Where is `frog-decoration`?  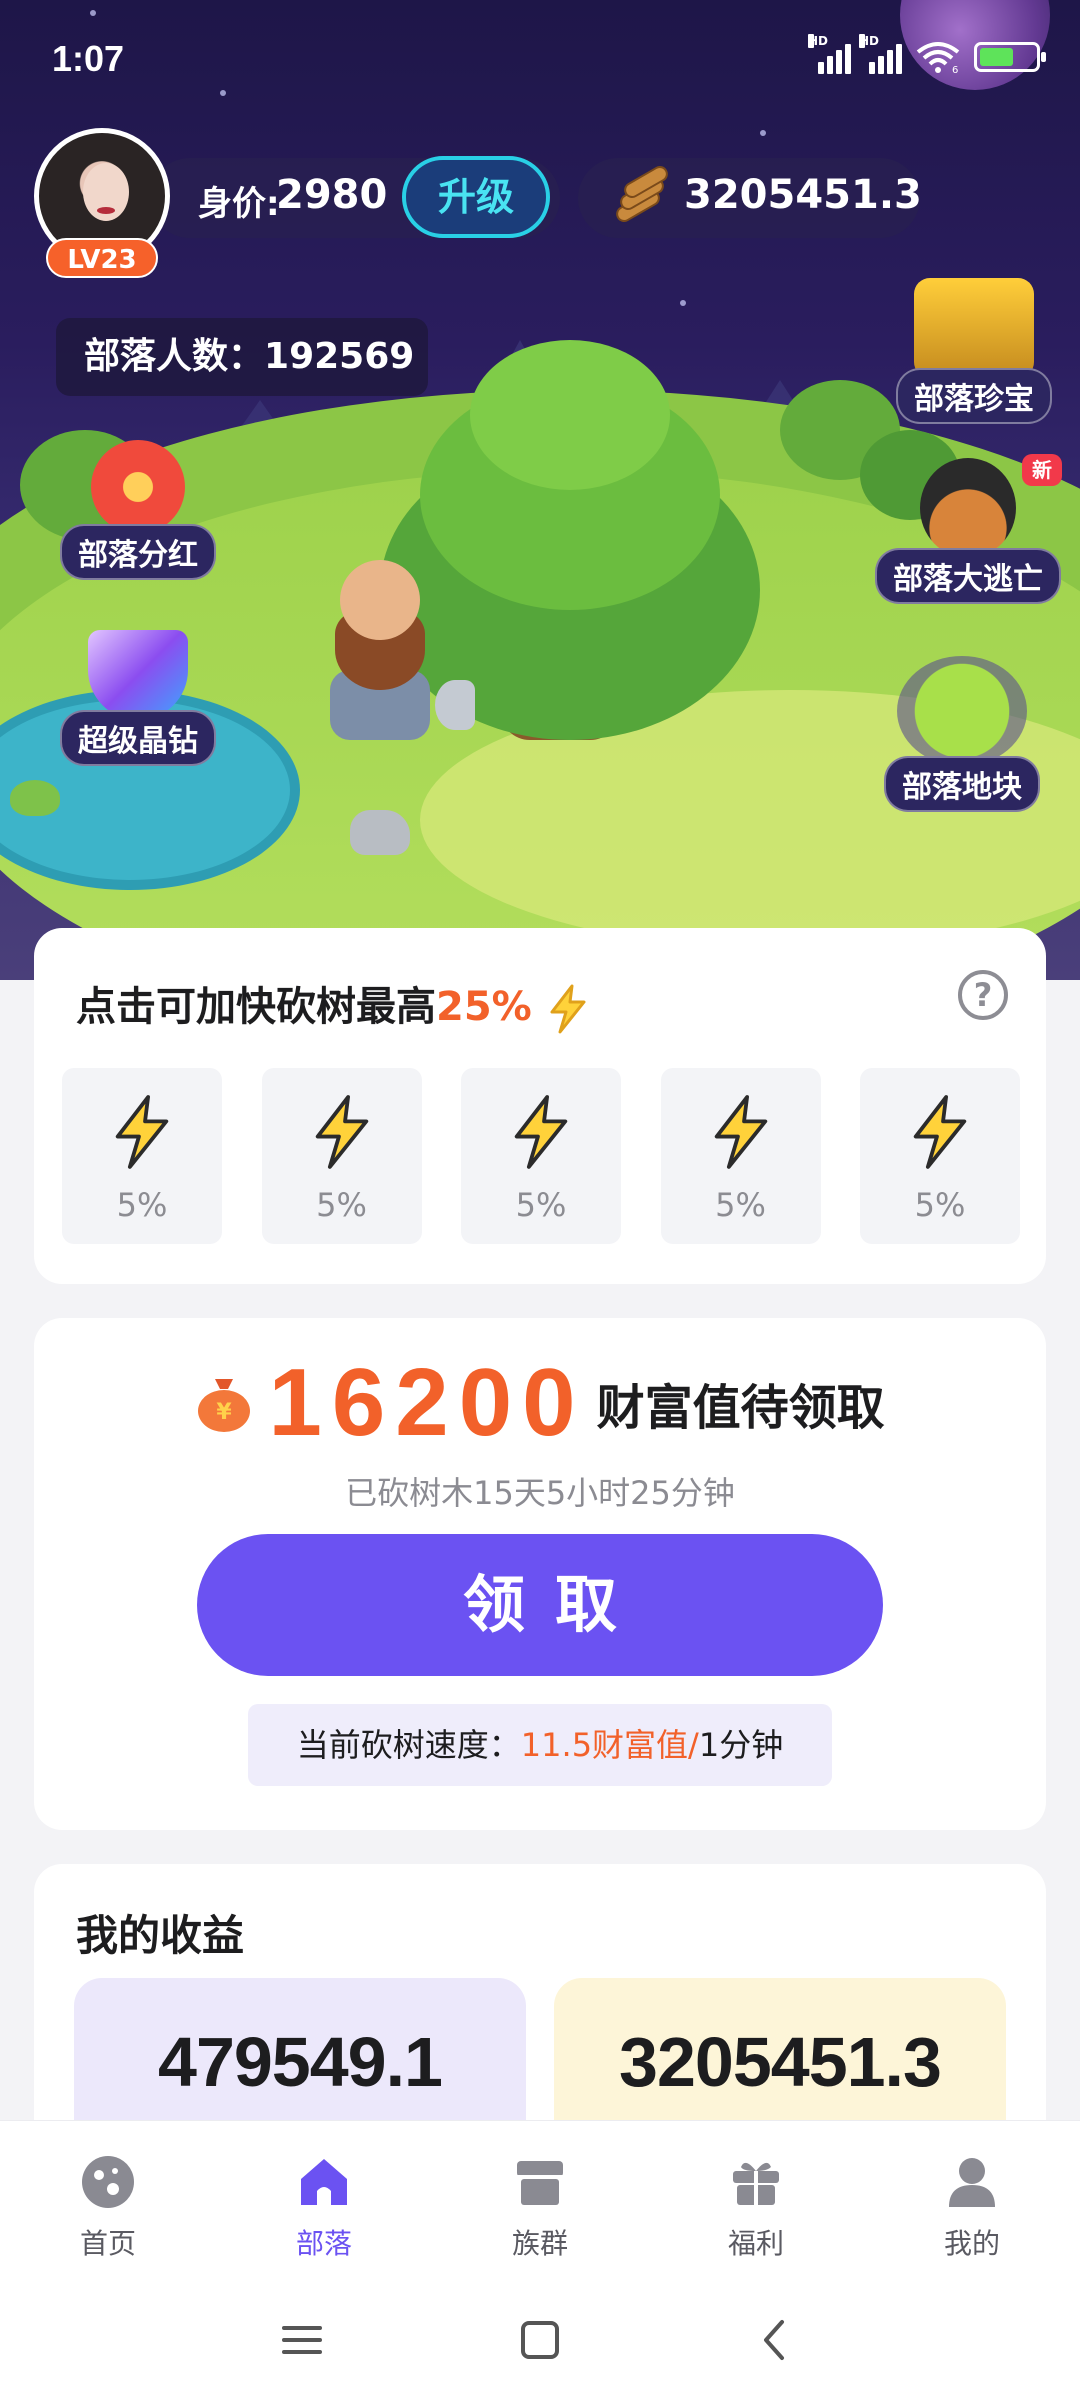
frog-decoration is located at coordinates (35, 798).